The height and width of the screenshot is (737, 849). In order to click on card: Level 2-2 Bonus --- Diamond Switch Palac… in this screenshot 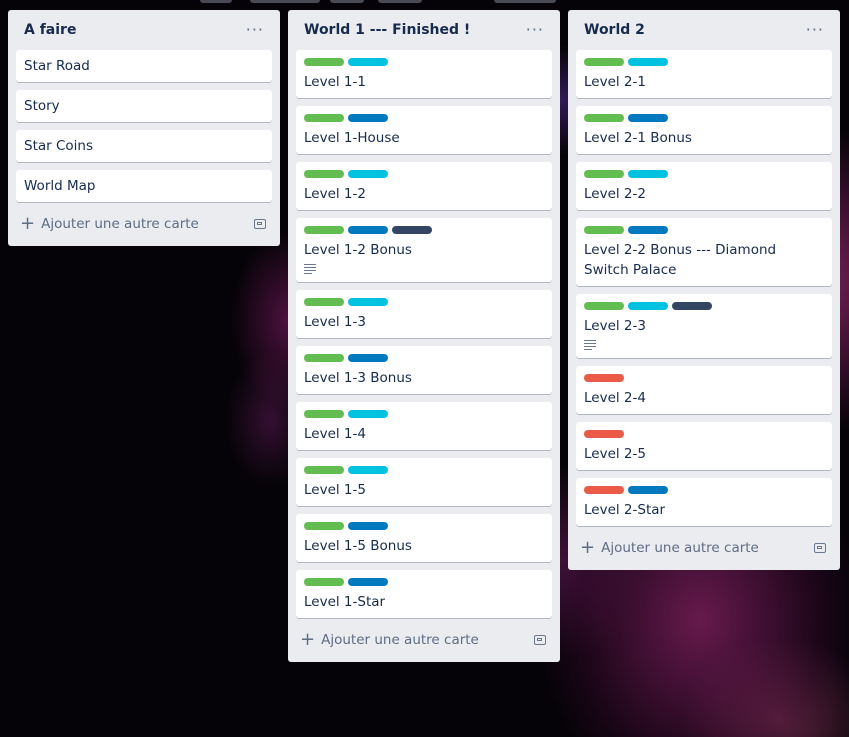, I will do `click(704, 252)`.